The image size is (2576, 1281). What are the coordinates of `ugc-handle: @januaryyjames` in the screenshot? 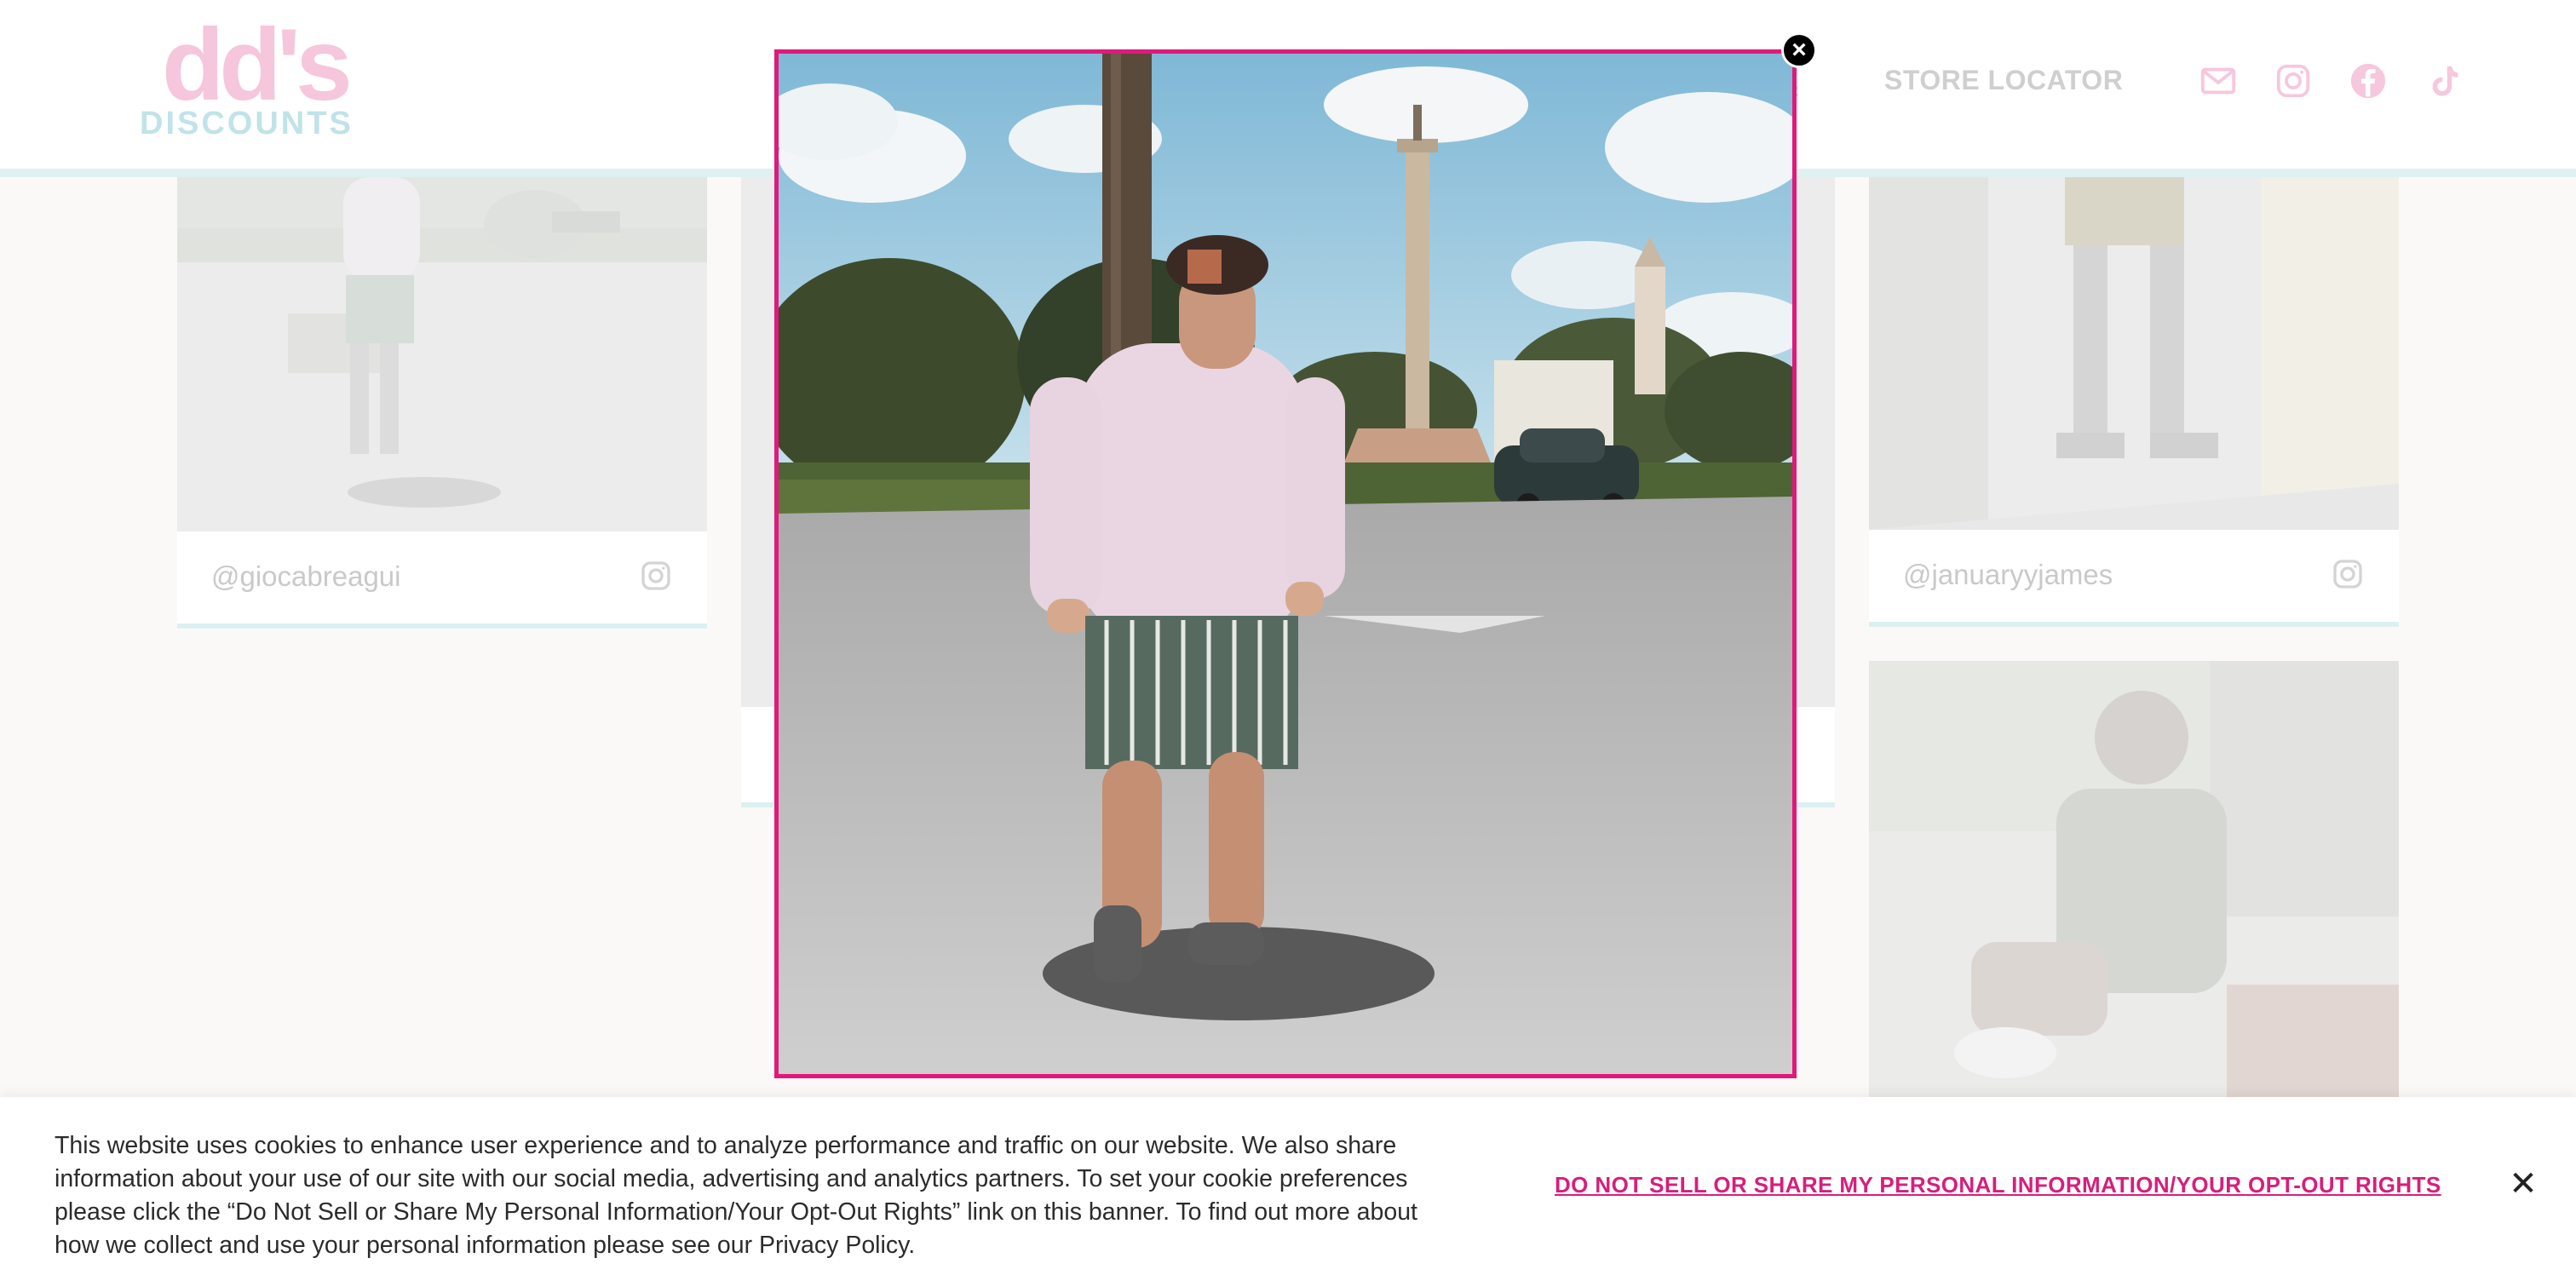 It's located at (2008, 575).